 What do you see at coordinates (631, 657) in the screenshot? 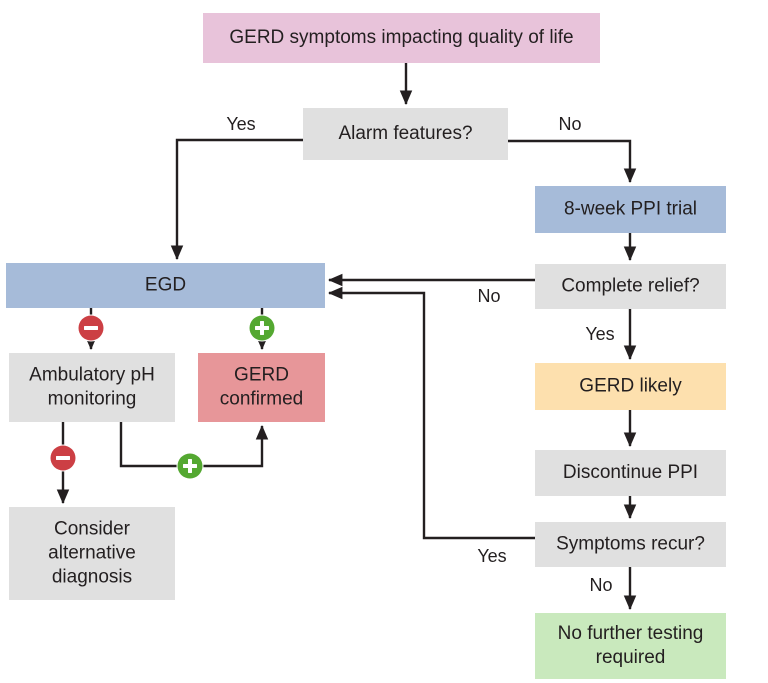
I see `node-label-no-further-testing: required` at bounding box center [631, 657].